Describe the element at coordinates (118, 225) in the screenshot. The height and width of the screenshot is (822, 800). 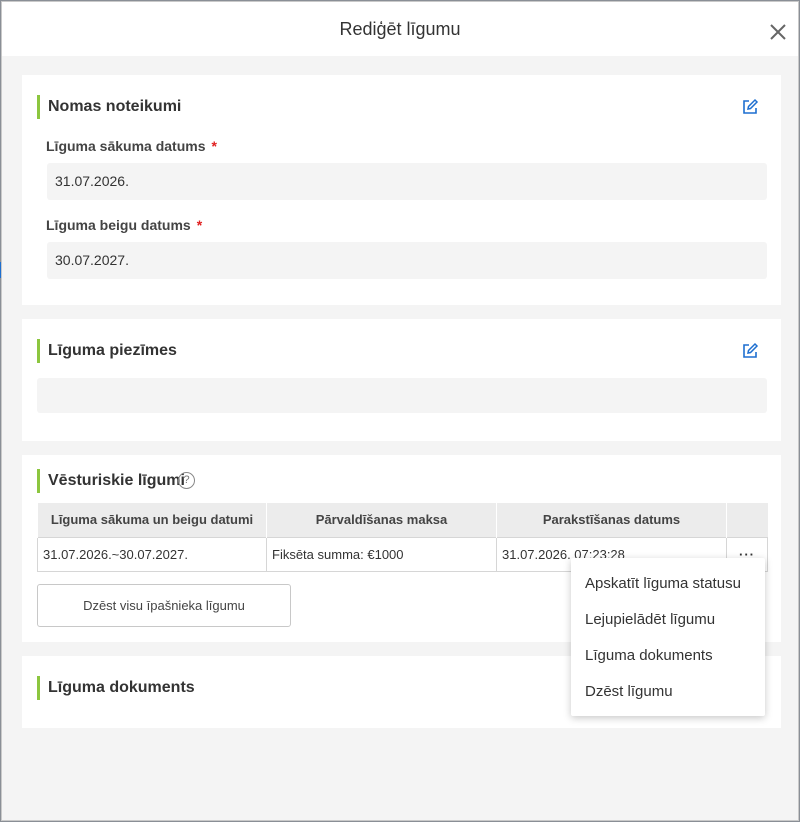
I see `end-date-label-text: Līguma beigu datums` at that location.